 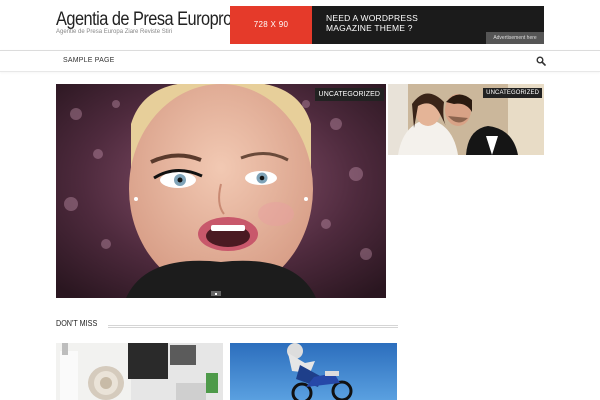 What do you see at coordinates (300, 61) in the screenshot?
I see `main-nav: SAMPLE PAGE` at bounding box center [300, 61].